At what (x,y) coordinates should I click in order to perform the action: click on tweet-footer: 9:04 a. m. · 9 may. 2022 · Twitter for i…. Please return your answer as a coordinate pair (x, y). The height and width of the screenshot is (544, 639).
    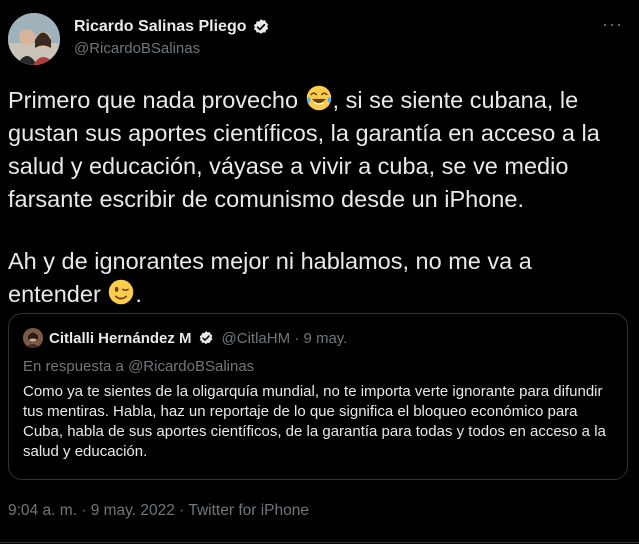
    Looking at the image, I should click on (158, 511).